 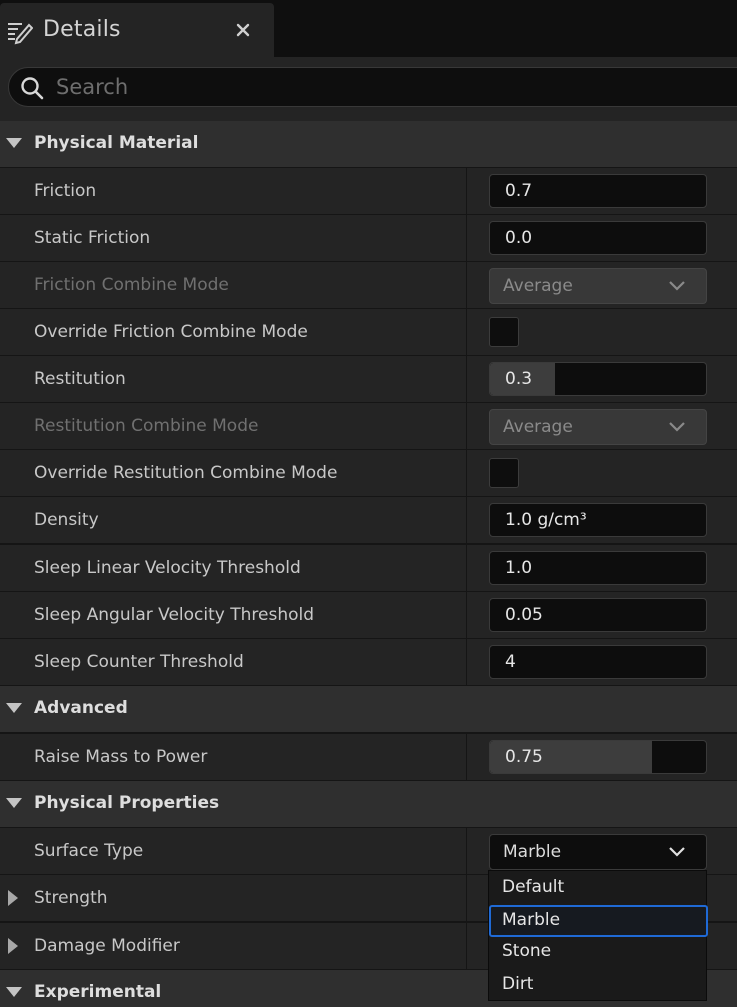 I want to click on category-physical-properties: Physical Properties, so click(x=368, y=804).